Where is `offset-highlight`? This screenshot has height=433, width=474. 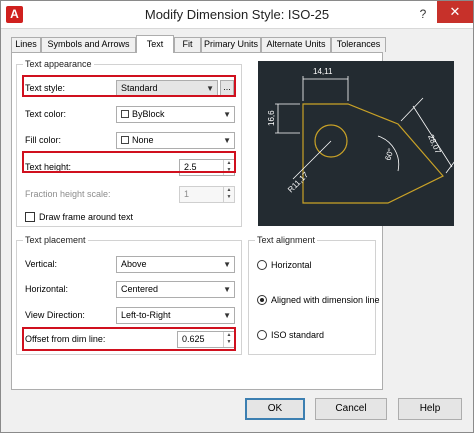 offset-highlight is located at coordinates (129, 339).